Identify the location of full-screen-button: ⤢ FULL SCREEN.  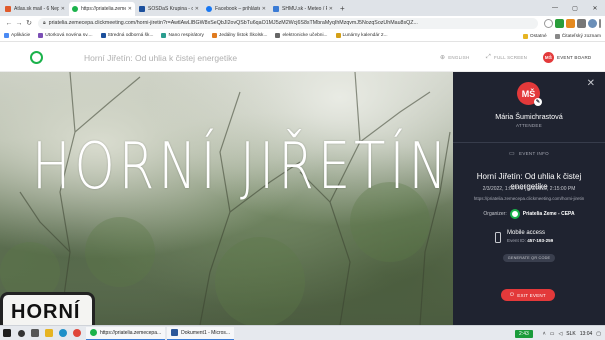
(506, 57).